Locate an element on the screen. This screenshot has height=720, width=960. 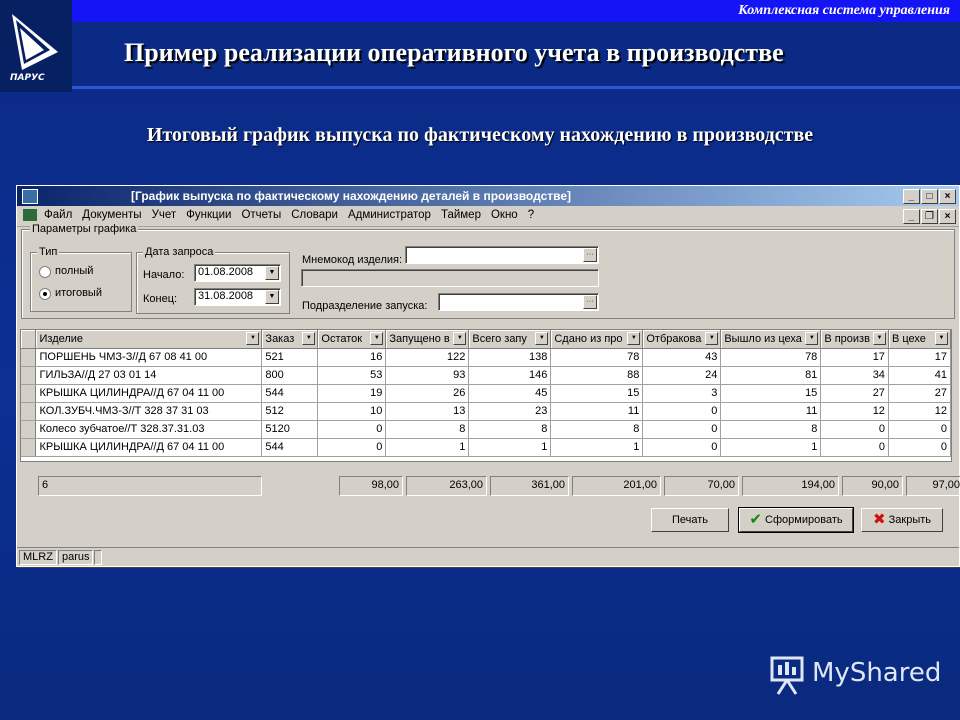
table-cell: 34 is located at coordinates (854, 375).